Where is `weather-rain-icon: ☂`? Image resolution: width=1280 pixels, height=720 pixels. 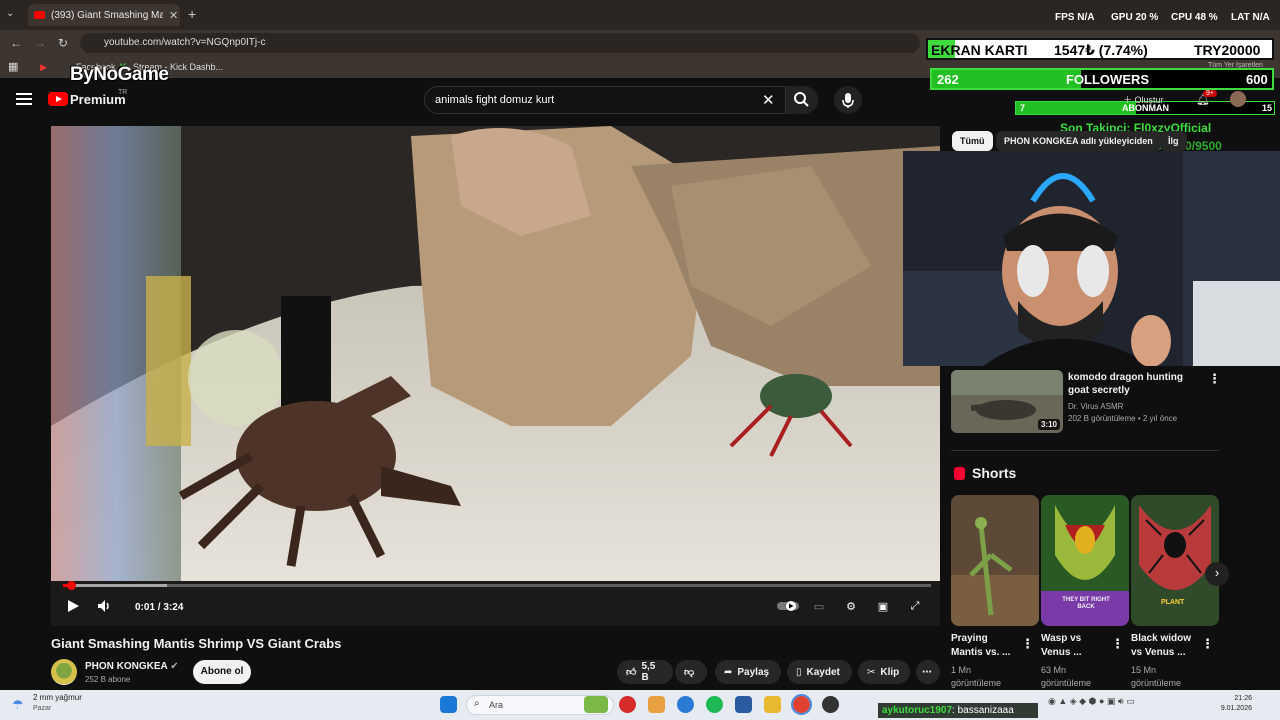
weather-rain-icon: ☂ is located at coordinates (18, 705).